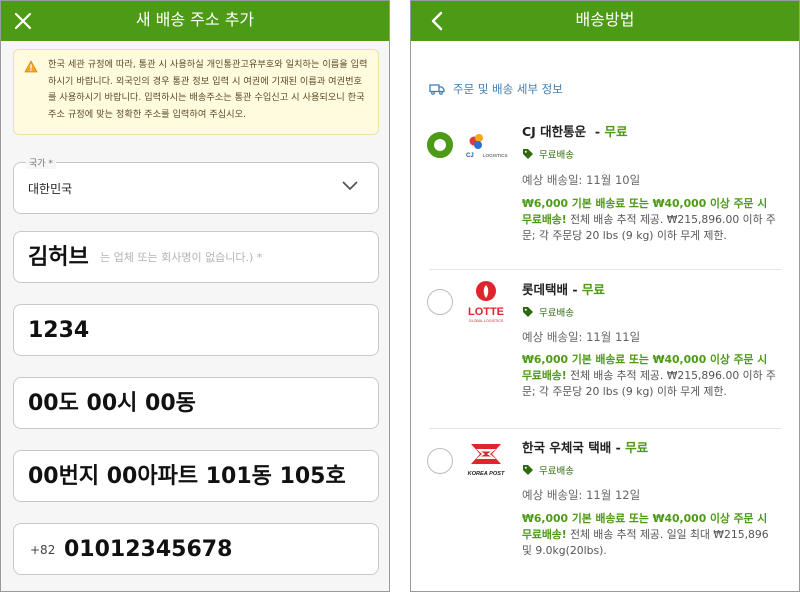 Image resolution: width=800 pixels, height=592 pixels. I want to click on carrier-name: CJ 대한통운 - 무료, so click(574, 130).